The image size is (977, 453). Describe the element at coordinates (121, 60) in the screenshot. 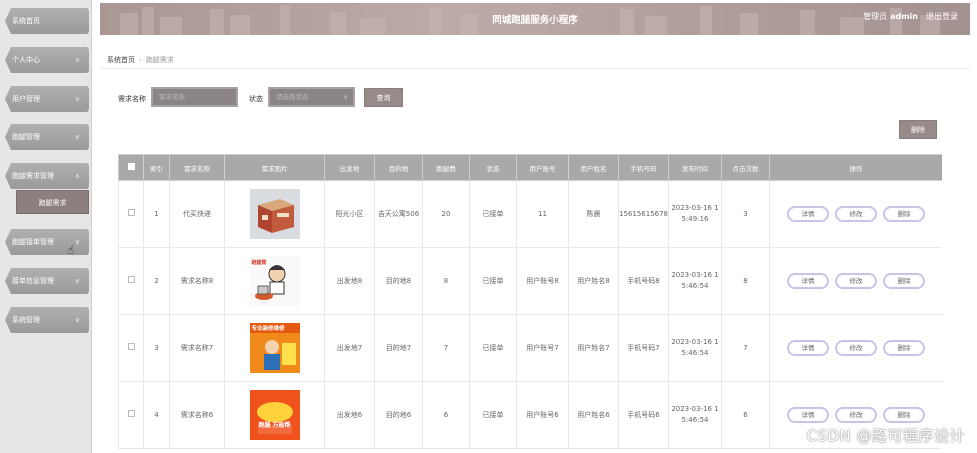

I see `breadcrumb-home: 系统首页` at that location.